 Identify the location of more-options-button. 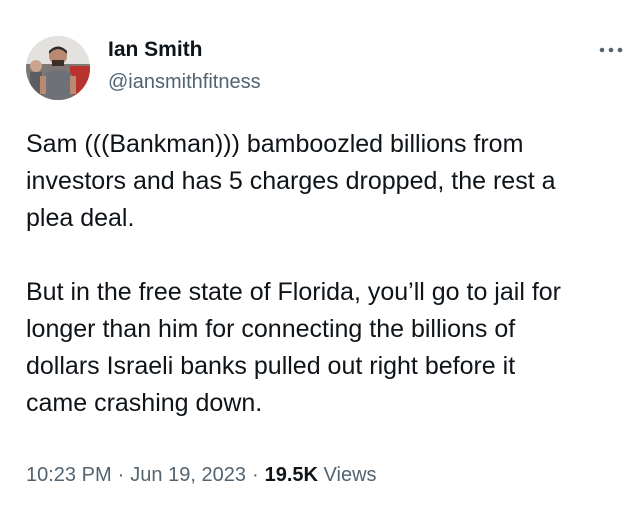
(611, 50).